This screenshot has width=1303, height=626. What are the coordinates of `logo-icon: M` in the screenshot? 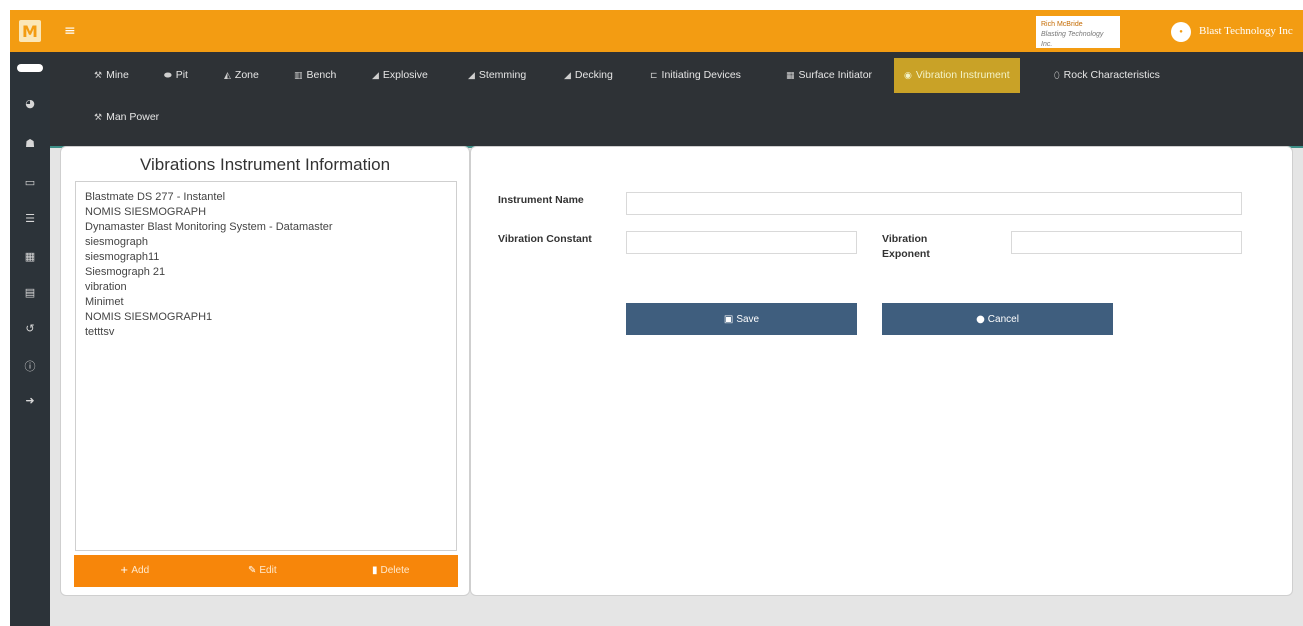 It's located at (30, 31).